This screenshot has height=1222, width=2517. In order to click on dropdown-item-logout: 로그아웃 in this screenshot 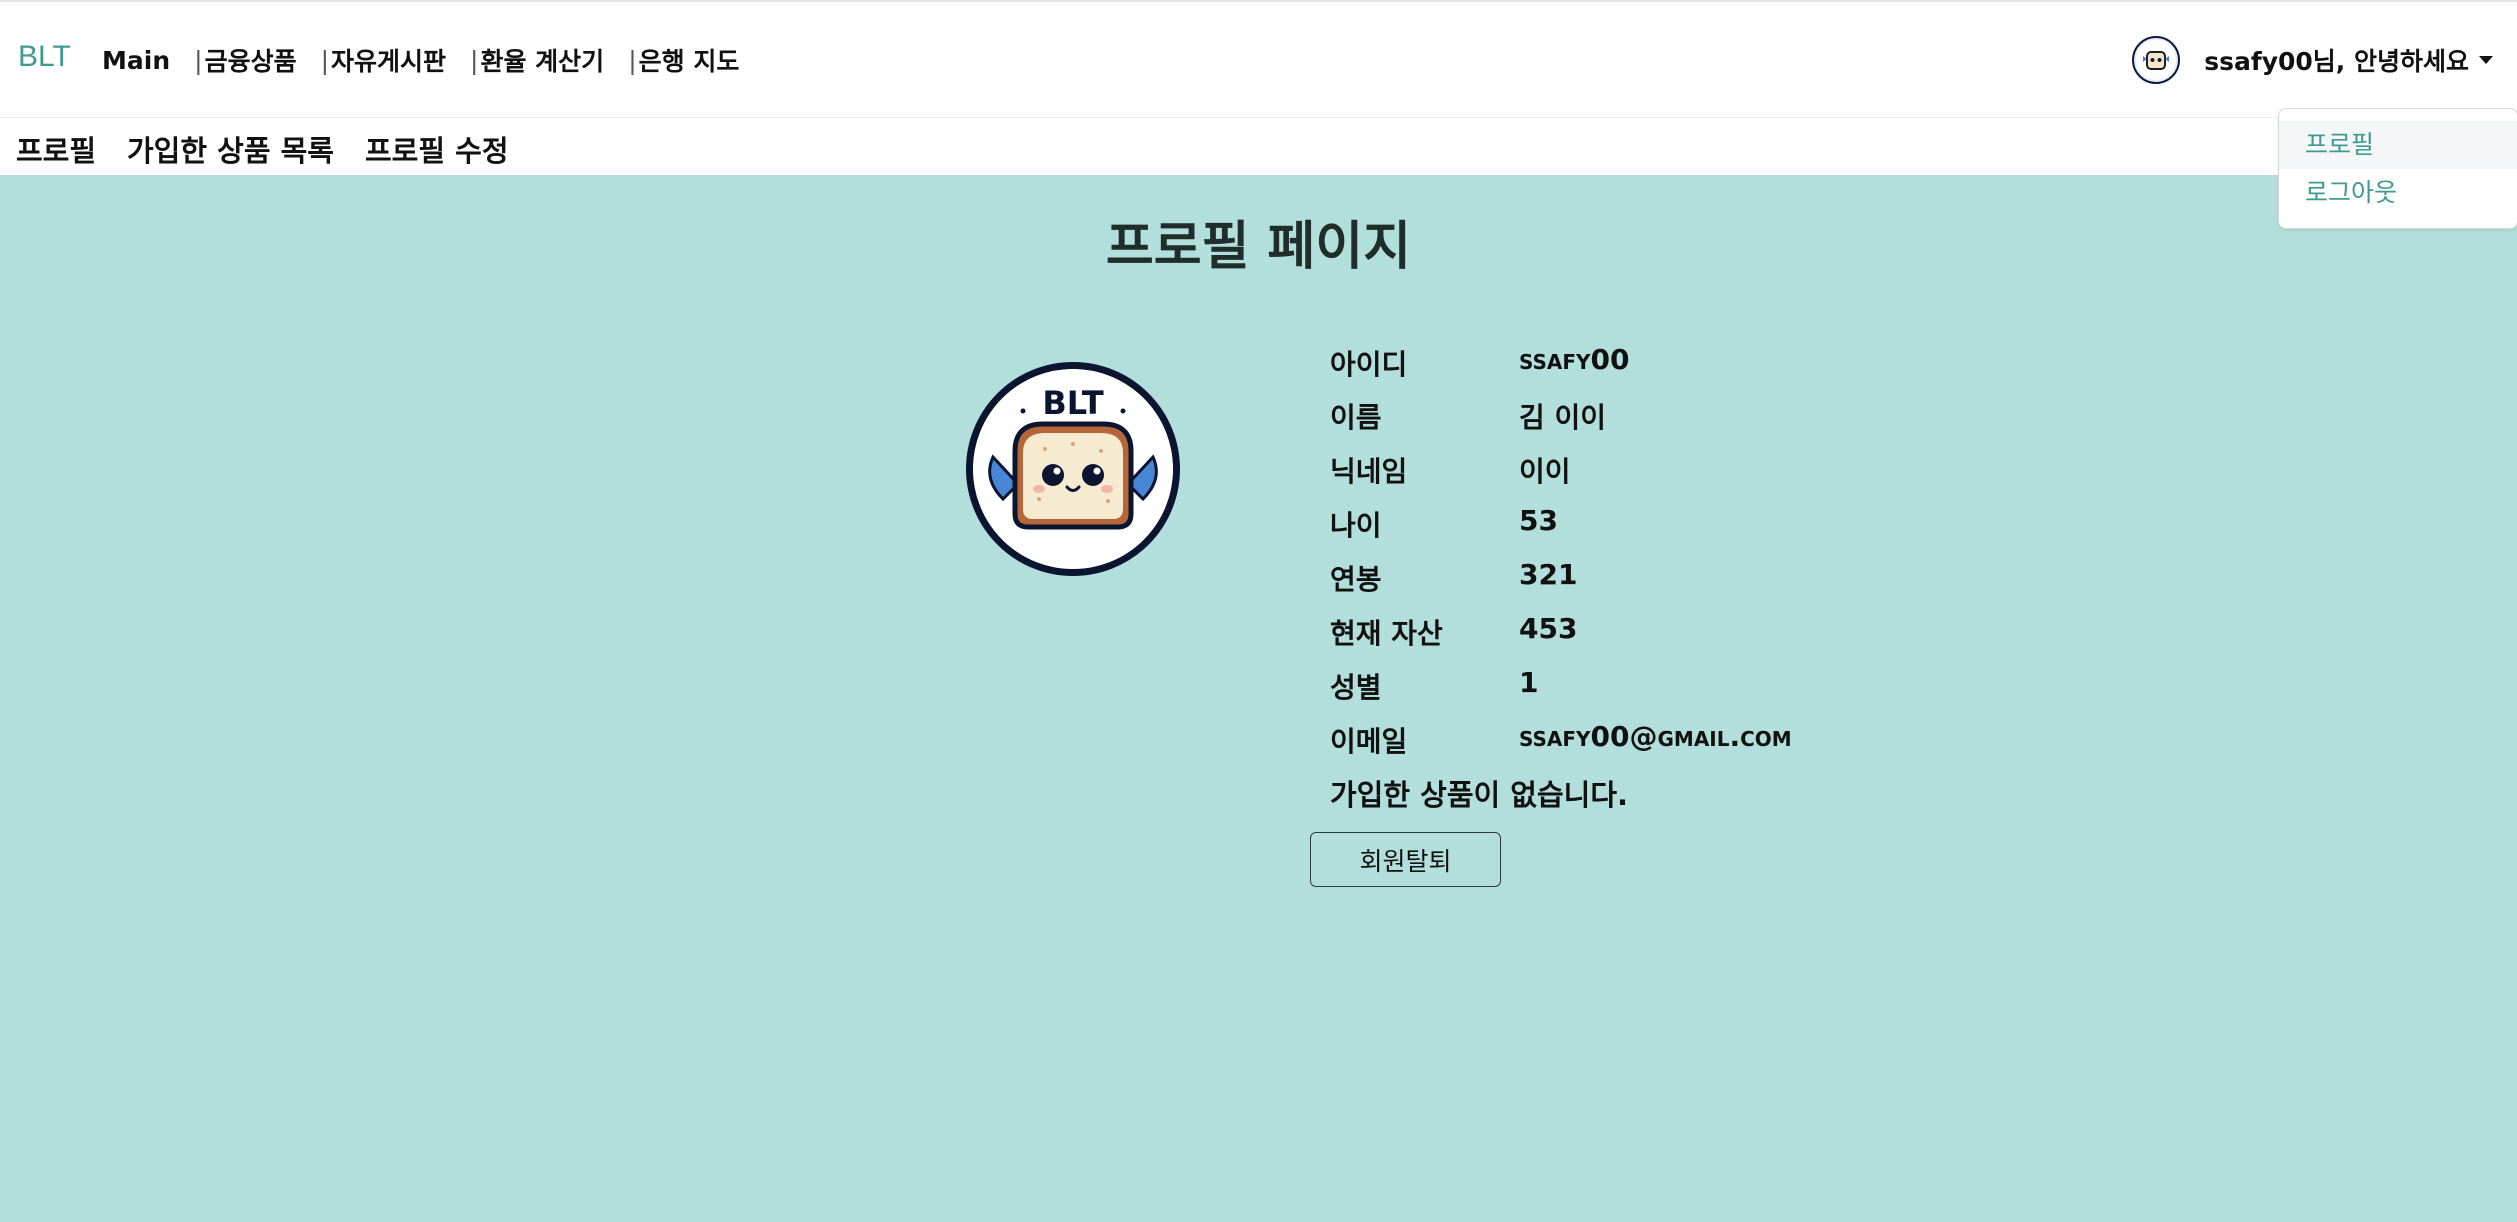, I will do `click(2398, 193)`.